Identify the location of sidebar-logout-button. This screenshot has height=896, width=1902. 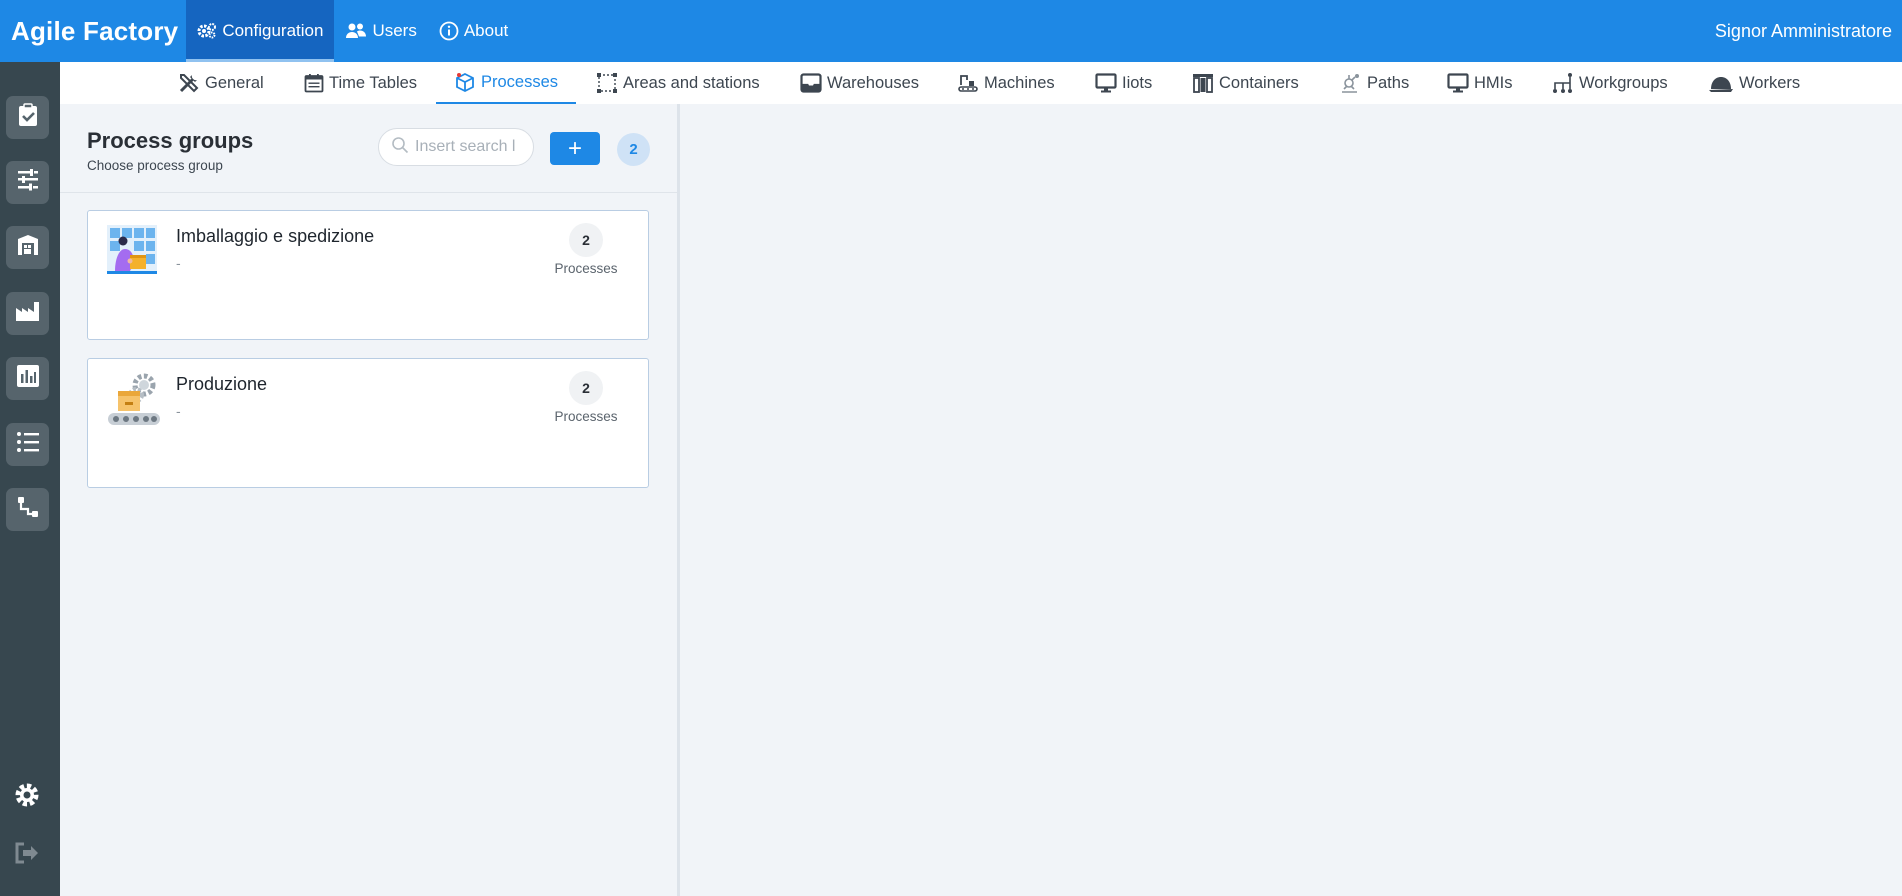
(27, 855).